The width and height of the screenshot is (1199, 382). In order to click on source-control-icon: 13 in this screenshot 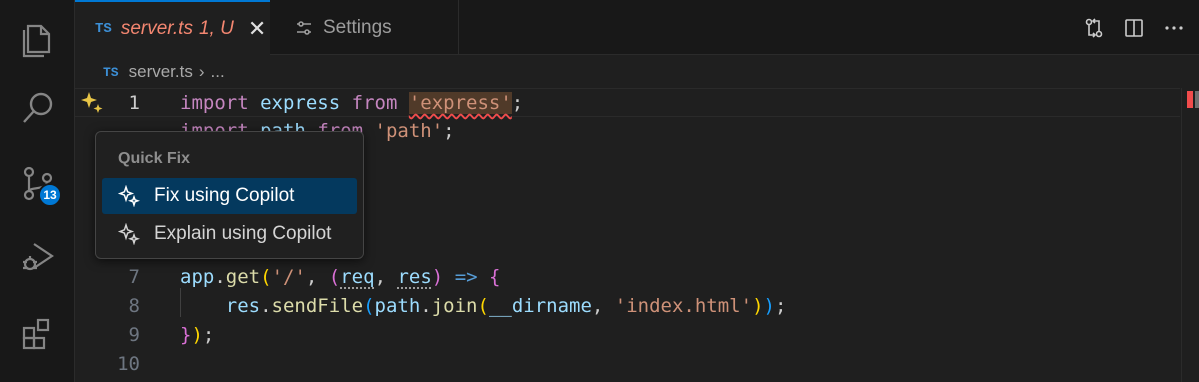, I will do `click(37, 183)`.